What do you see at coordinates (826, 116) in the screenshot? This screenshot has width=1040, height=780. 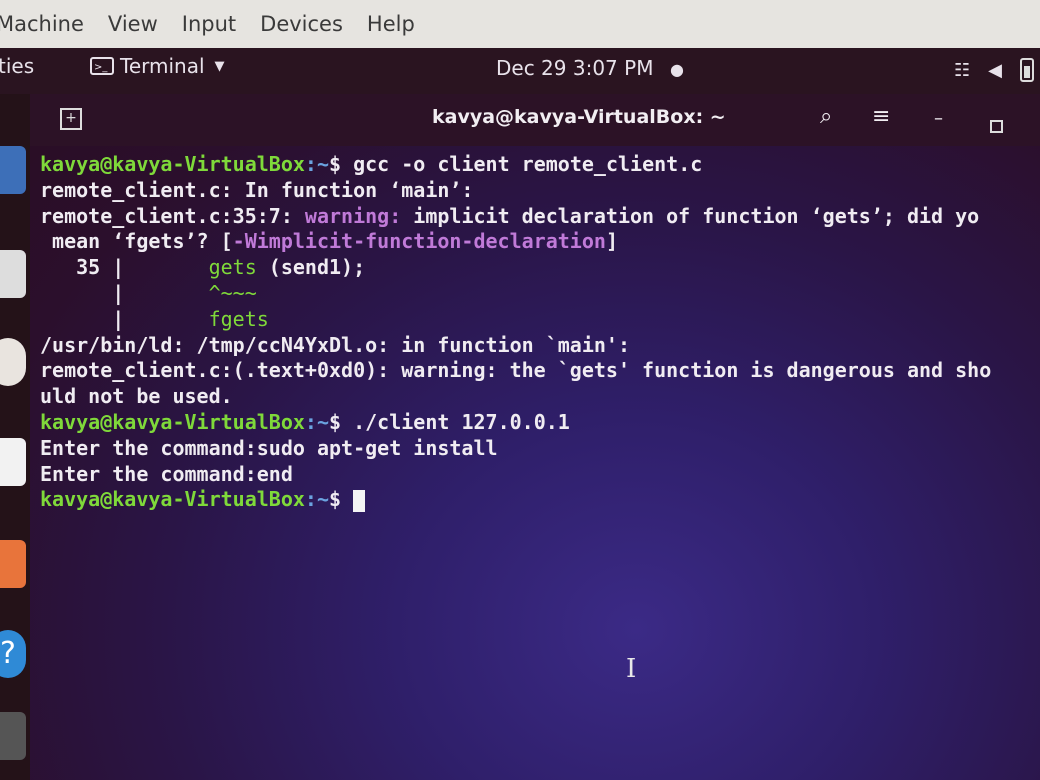 I see `search-icon: ⌕` at bounding box center [826, 116].